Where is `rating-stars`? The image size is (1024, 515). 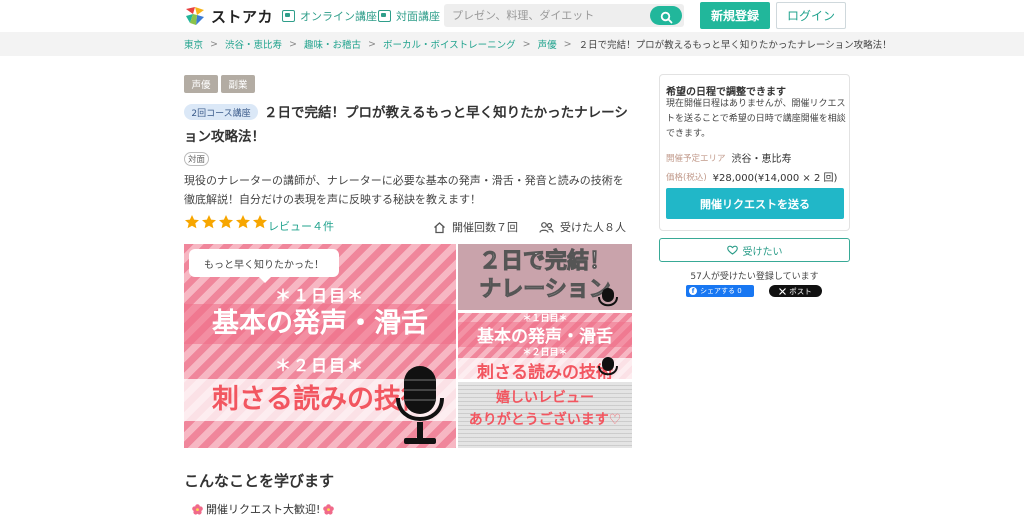
rating-stars is located at coordinates (226, 222).